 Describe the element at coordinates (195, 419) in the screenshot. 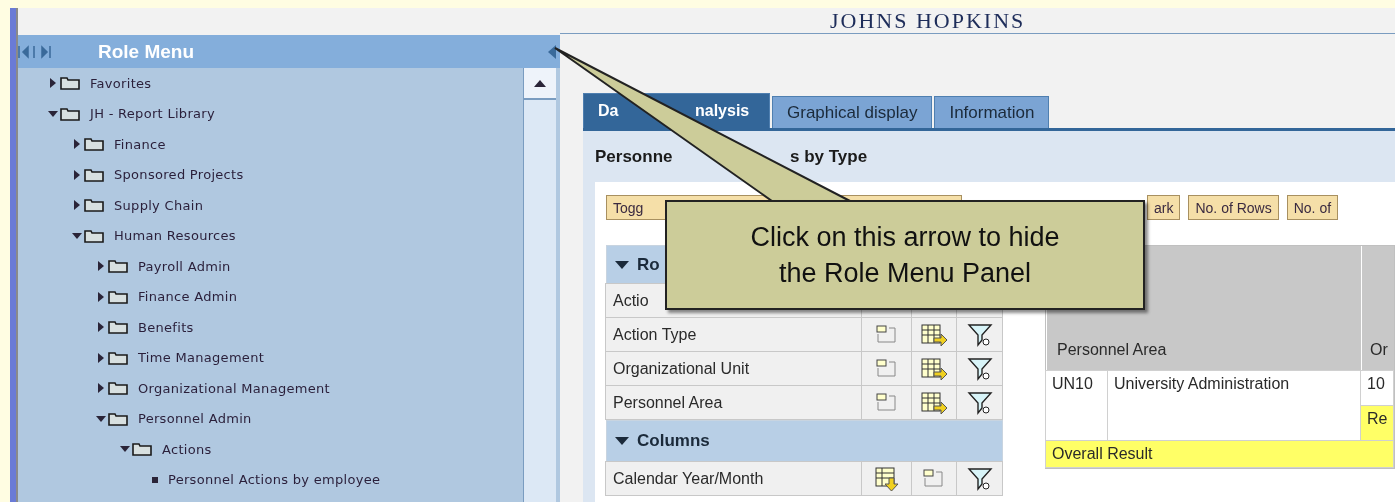

I see `tree-item: Personnel Admin` at that location.